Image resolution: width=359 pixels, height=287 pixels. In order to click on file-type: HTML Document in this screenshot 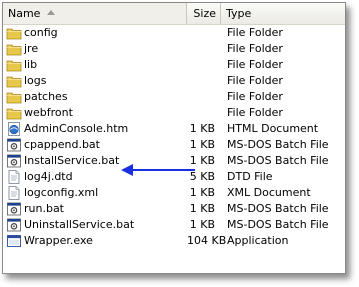, I will do `click(273, 128)`.